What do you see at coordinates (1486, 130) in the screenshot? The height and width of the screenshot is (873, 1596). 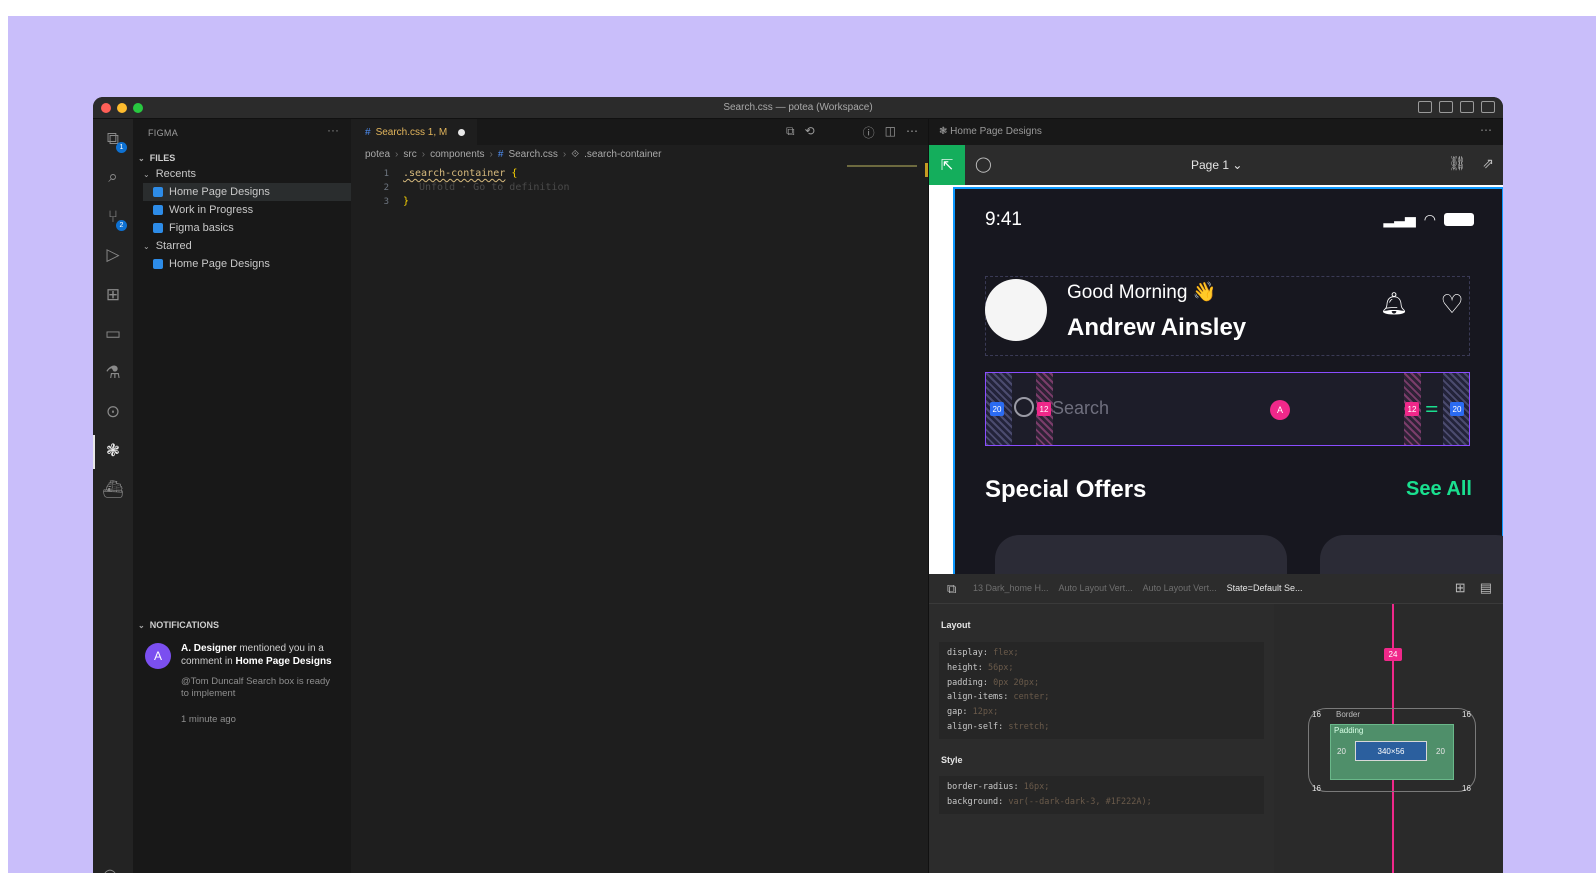 I see `more-actions-icon: ⋯` at bounding box center [1486, 130].